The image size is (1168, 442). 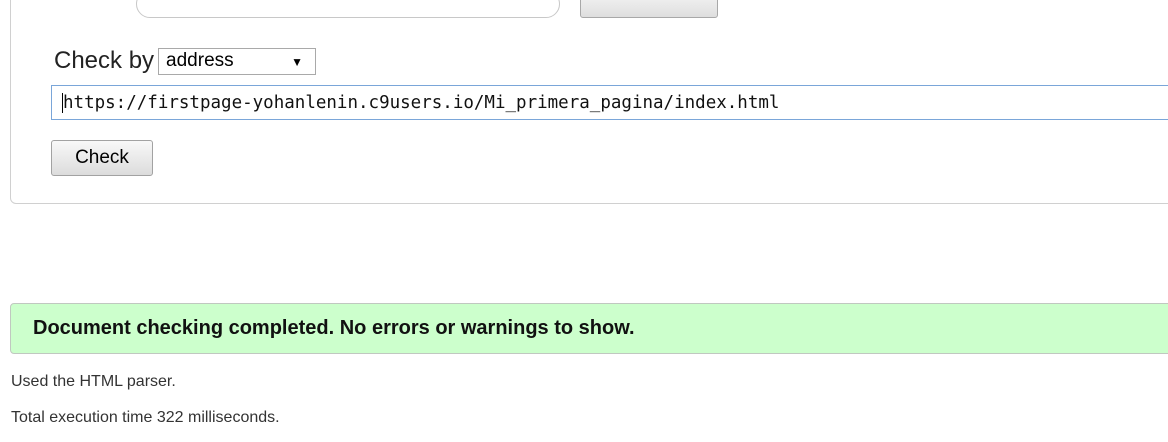 I want to click on check-by-selected-value: address, so click(x=200, y=60).